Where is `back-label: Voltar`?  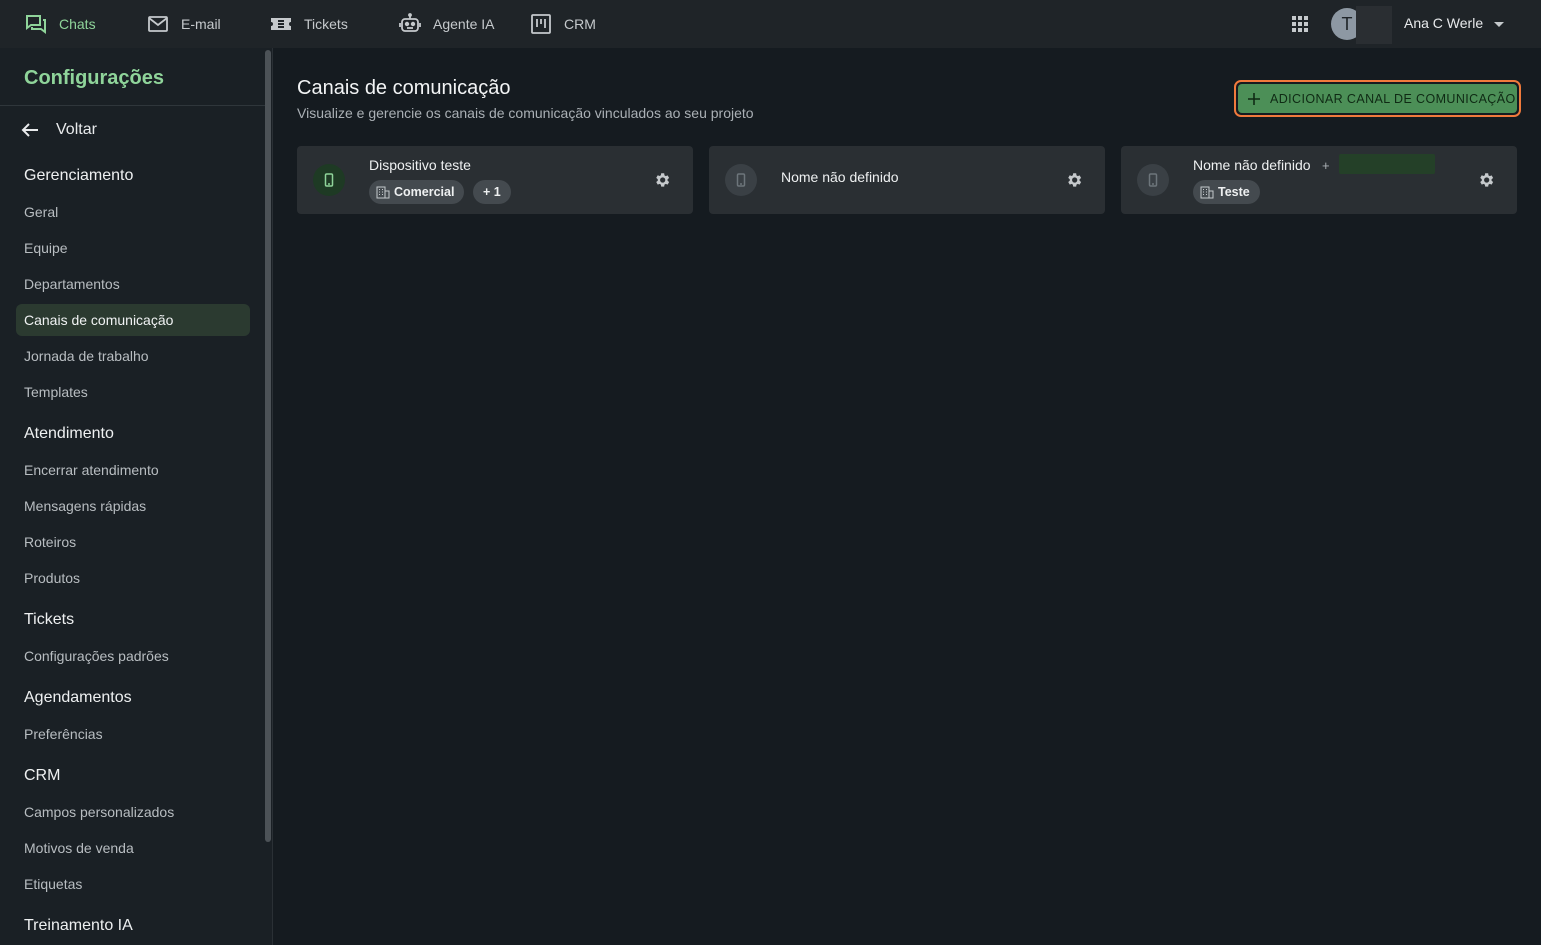 back-label: Voltar is located at coordinates (76, 129).